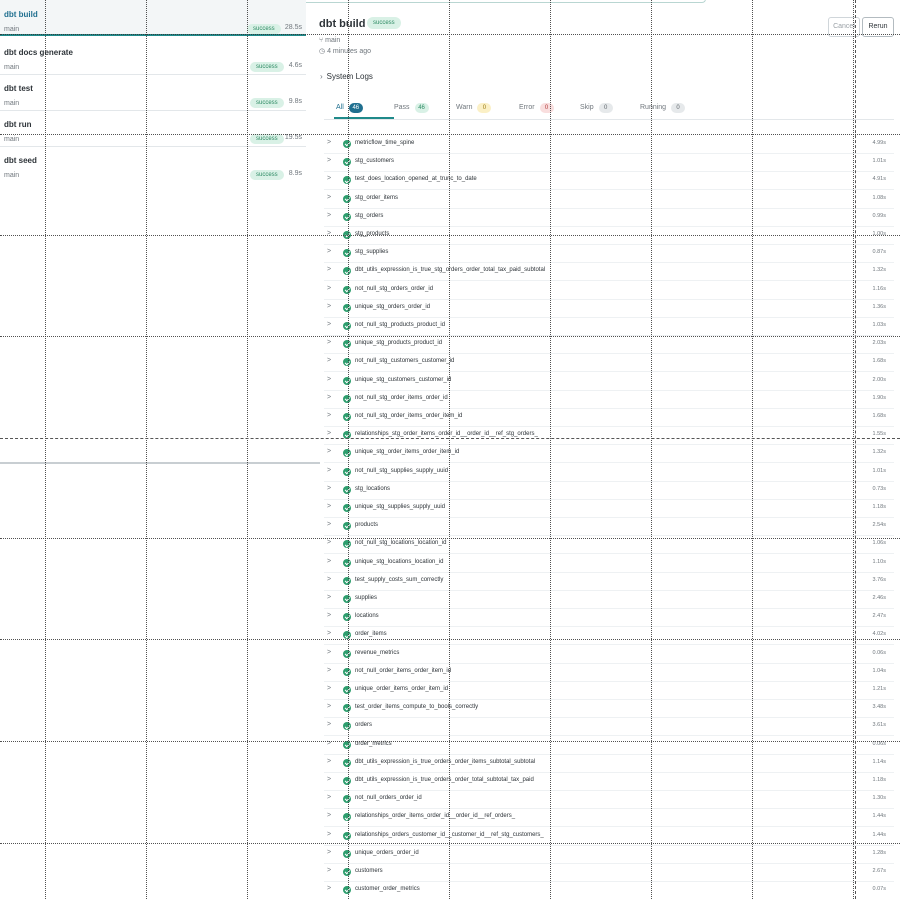 The width and height of the screenshot is (900, 899). What do you see at coordinates (609, 509) in the screenshot?
I see `node-row: > unique_stg_supplies_supply_uuid 1.18s` at bounding box center [609, 509].